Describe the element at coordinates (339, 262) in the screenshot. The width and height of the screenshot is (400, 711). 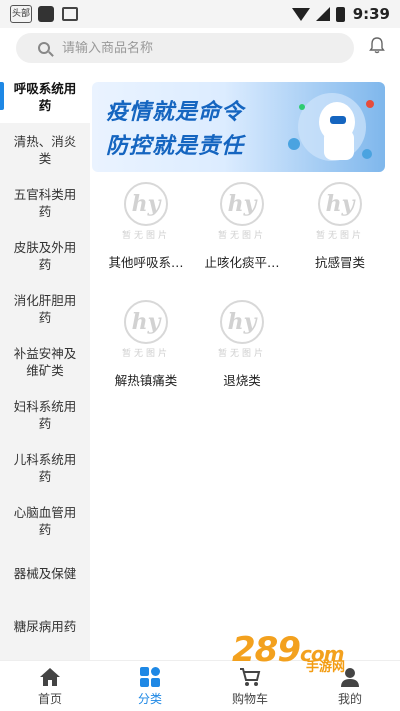
I see `category-label: 抗感冒类` at that location.